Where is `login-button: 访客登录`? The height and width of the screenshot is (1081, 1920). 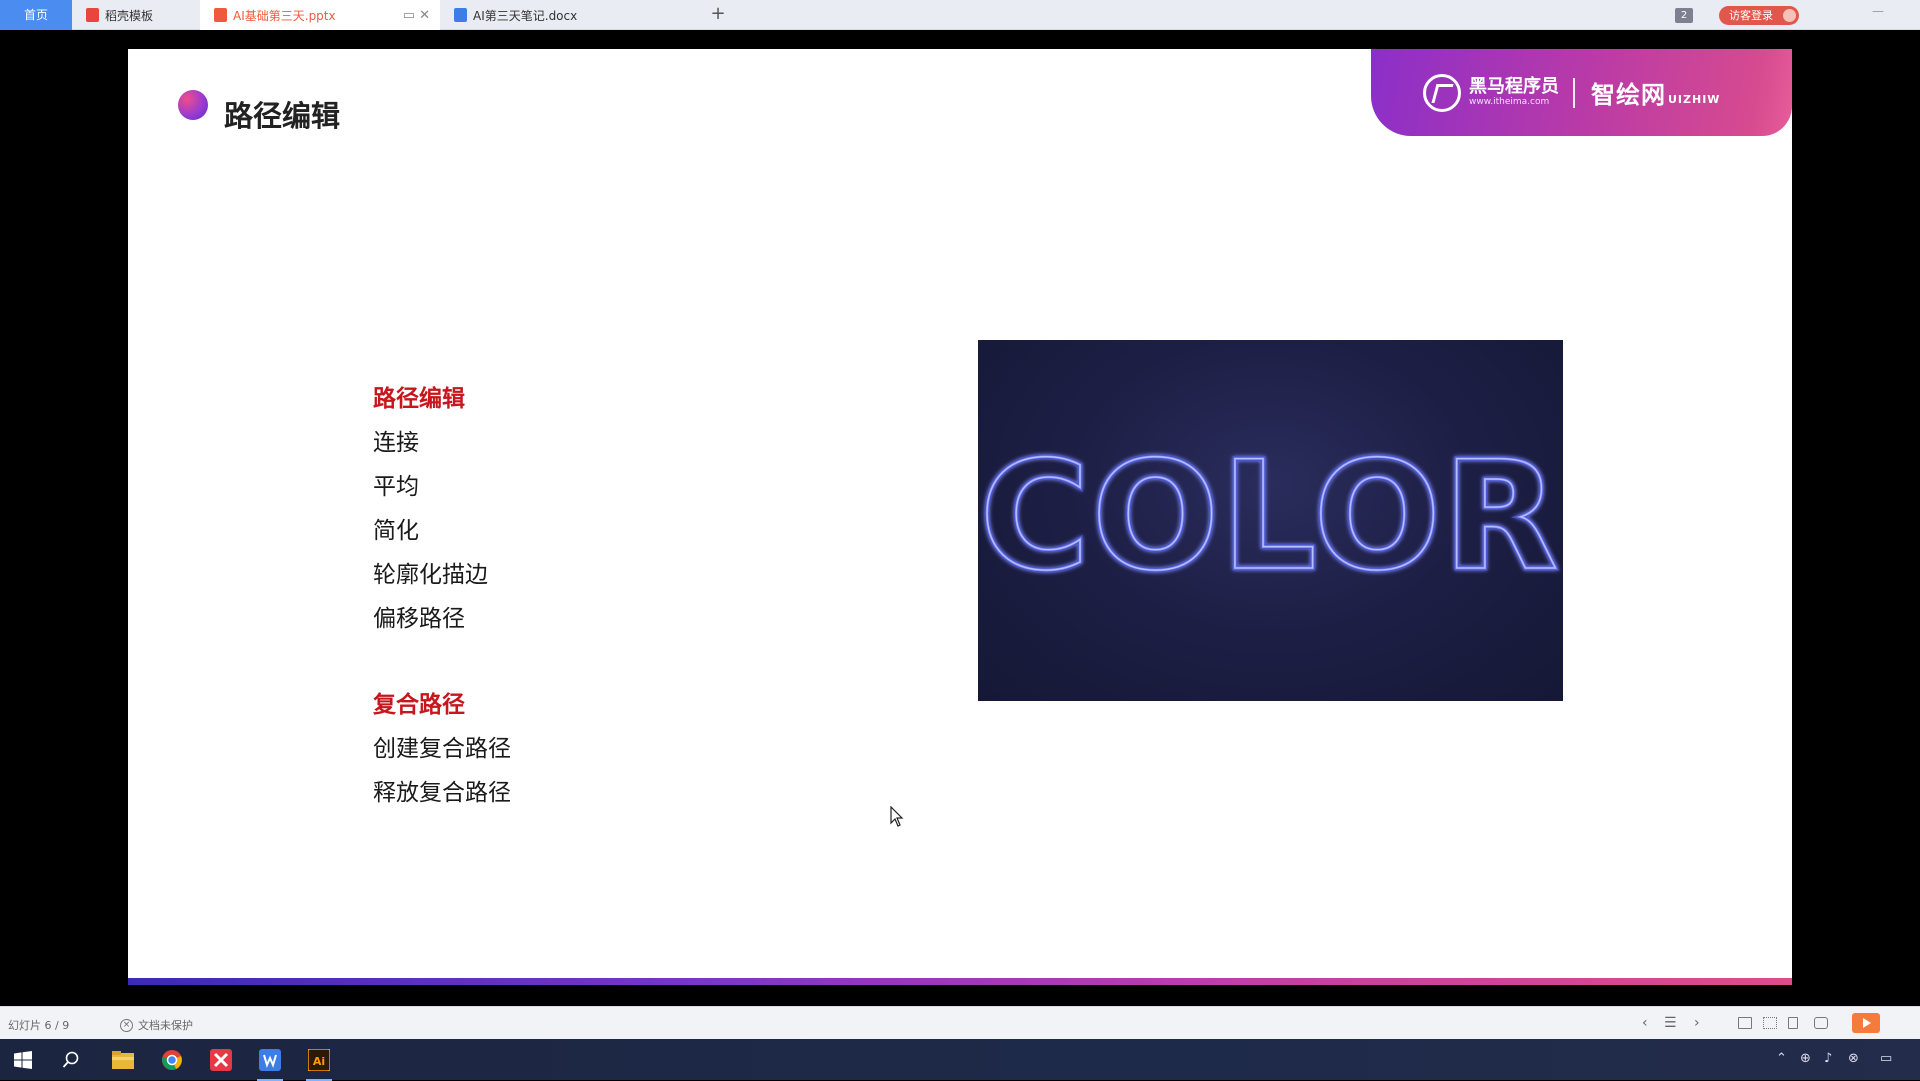 login-button: 访客登录 is located at coordinates (1759, 15).